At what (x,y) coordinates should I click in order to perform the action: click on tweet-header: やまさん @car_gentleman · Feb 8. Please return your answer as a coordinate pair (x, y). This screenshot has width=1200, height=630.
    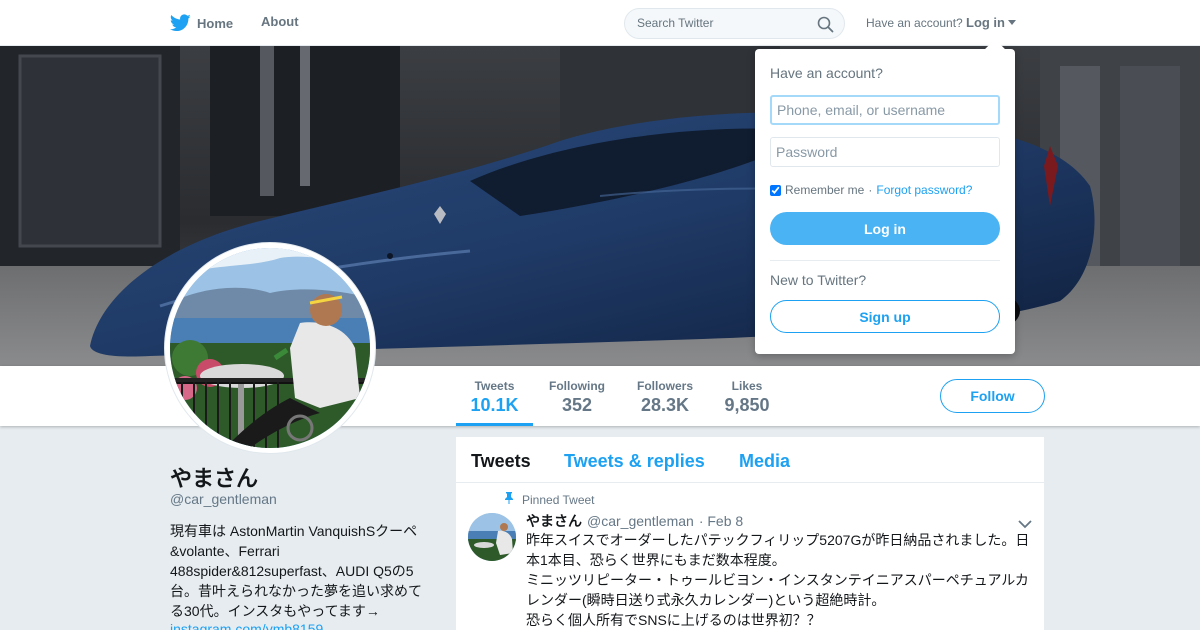
    Looking at the image, I should click on (634, 521).